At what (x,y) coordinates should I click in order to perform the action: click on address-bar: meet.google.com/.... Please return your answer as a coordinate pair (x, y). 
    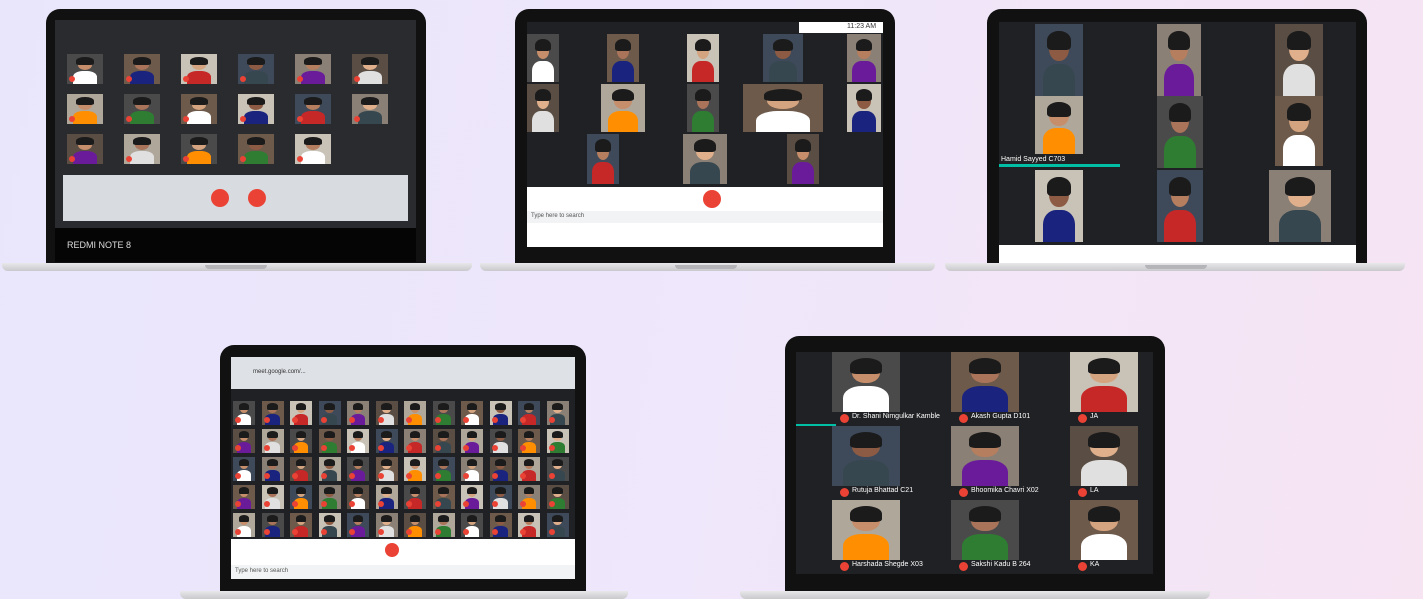
    Looking at the image, I should click on (279, 372).